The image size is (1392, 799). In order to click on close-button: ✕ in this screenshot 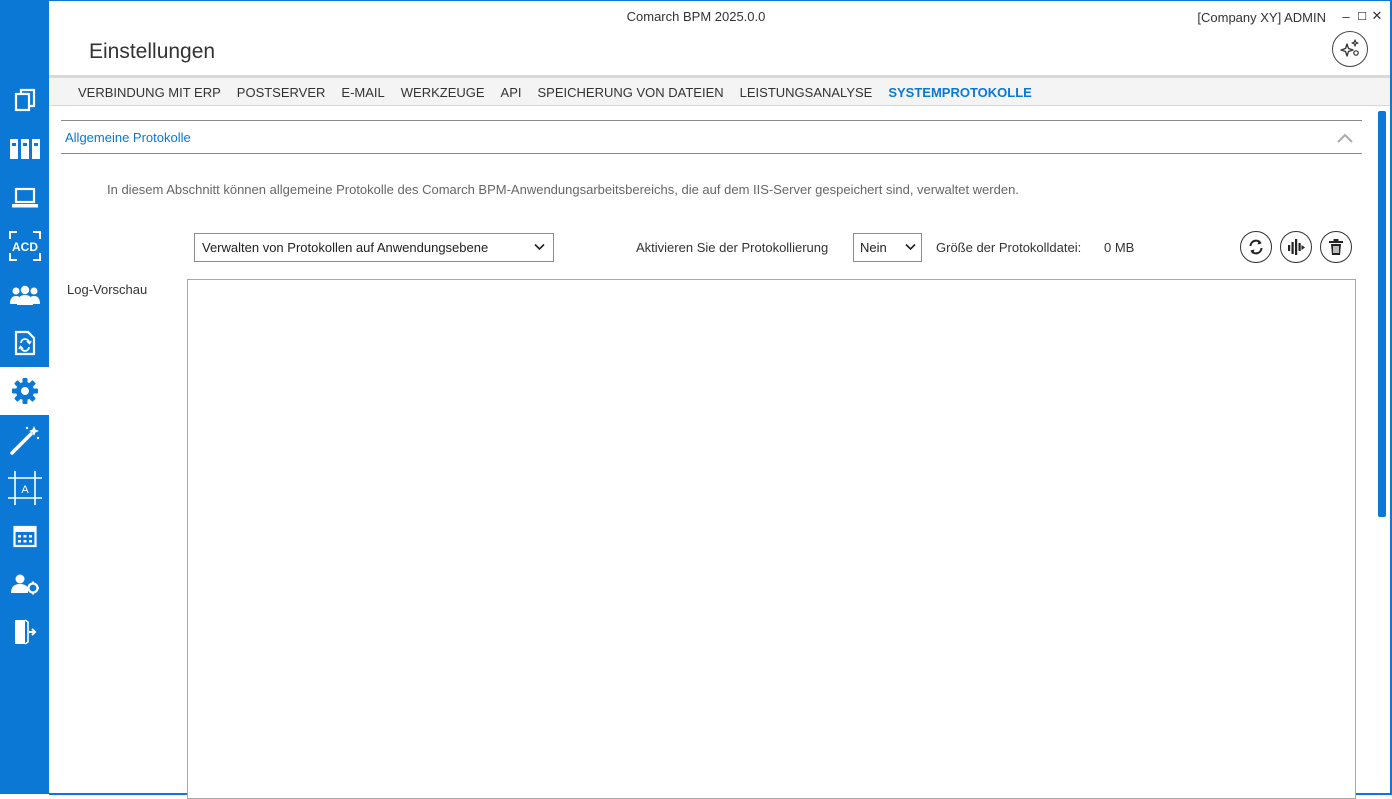, I will do `click(1377, 16)`.